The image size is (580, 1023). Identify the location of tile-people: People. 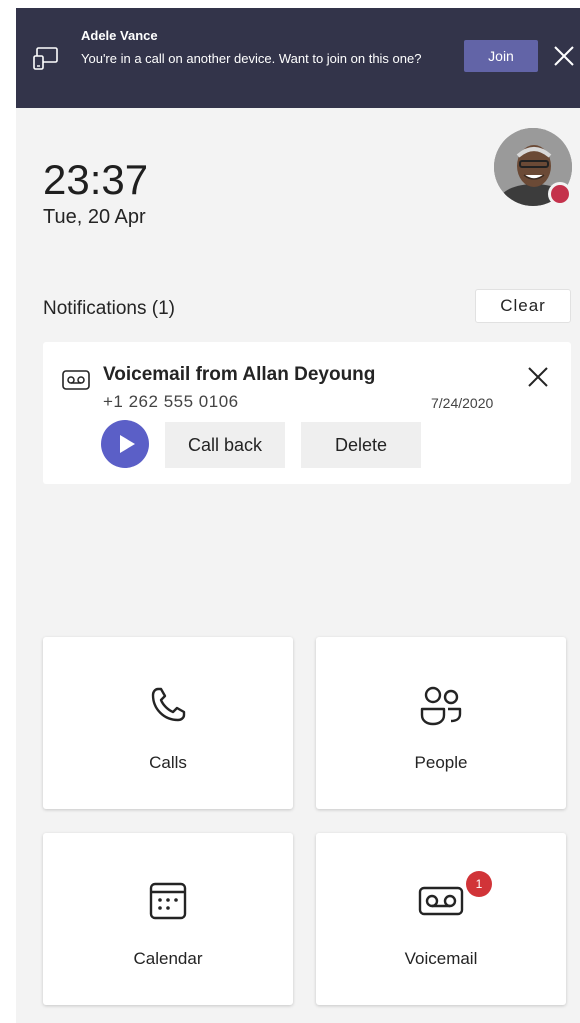
(441, 723).